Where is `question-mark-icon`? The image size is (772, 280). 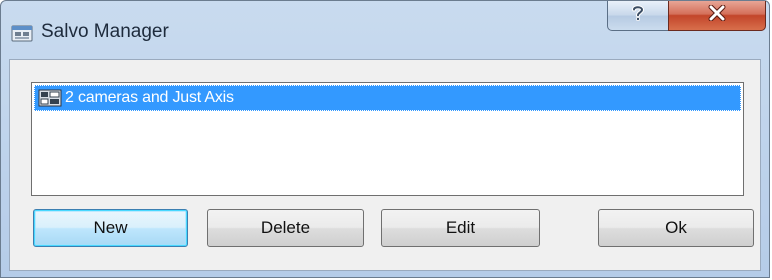
question-mark-icon is located at coordinates (638, 15).